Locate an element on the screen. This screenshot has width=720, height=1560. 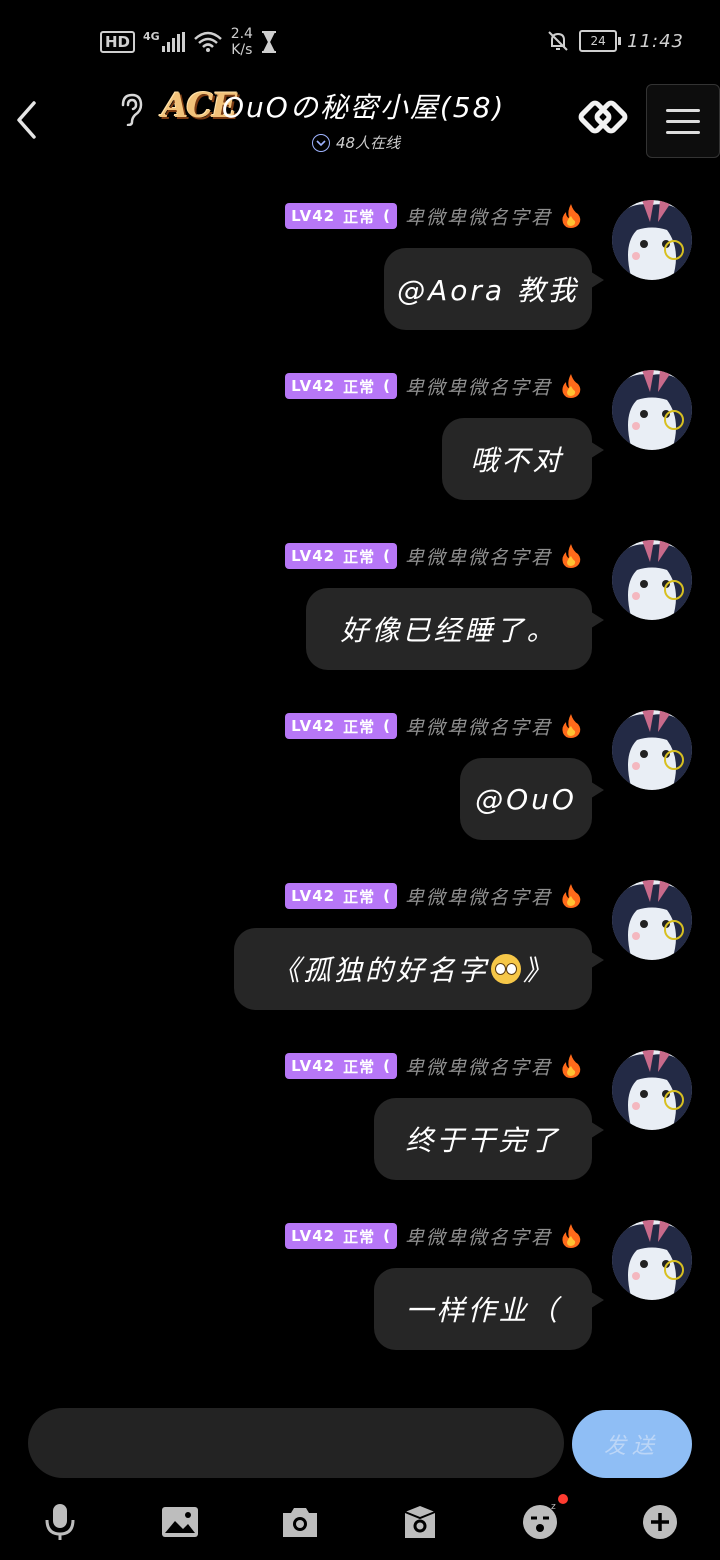
chevron-left-icon is located at coordinates (26, 120).